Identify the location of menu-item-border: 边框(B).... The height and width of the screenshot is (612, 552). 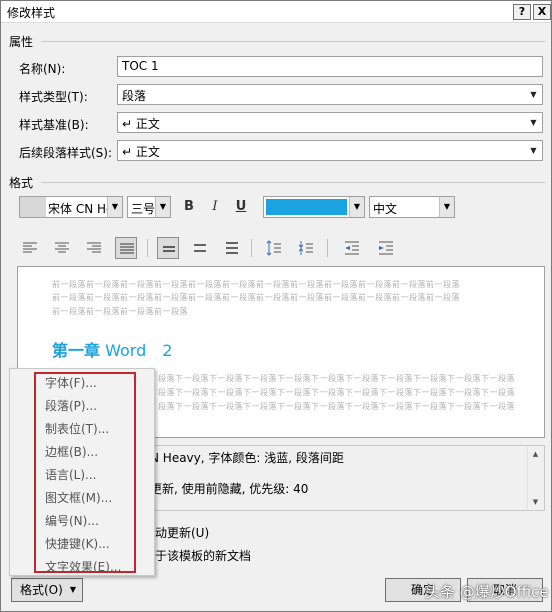
(71, 451).